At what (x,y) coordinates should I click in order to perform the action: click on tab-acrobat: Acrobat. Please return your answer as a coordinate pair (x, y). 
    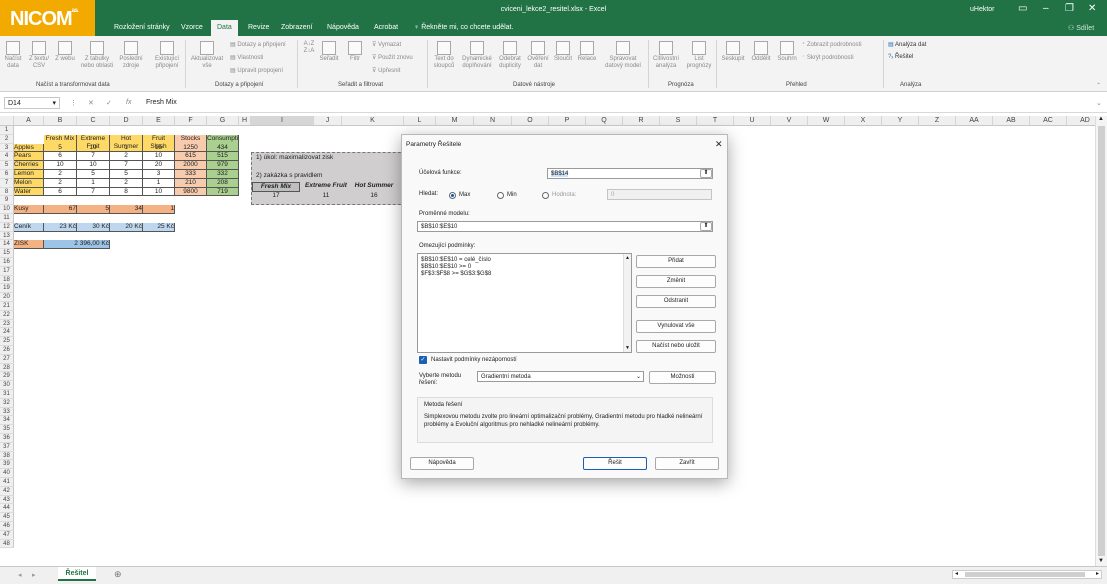
    Looking at the image, I should click on (386, 27).